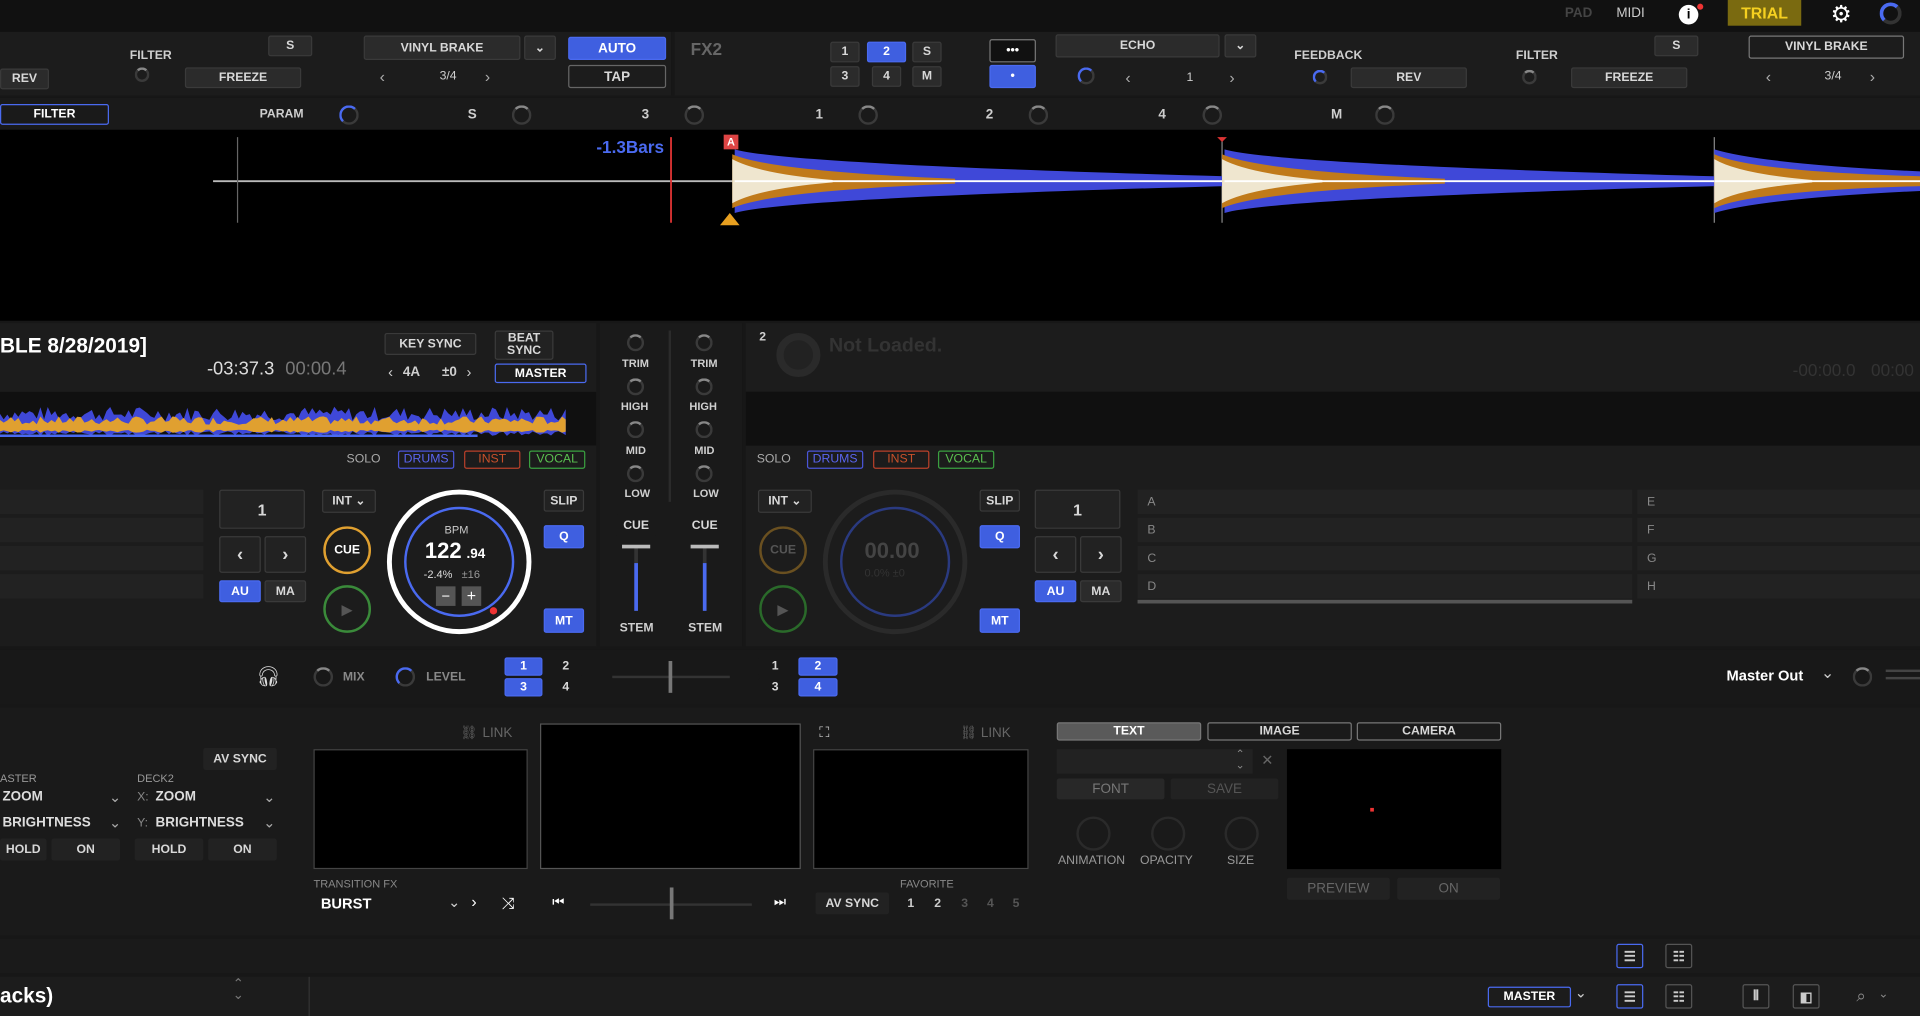 The width and height of the screenshot is (1920, 1016). What do you see at coordinates (636, 525) in the screenshot?
I see `ch1-cue-button: CUE` at bounding box center [636, 525].